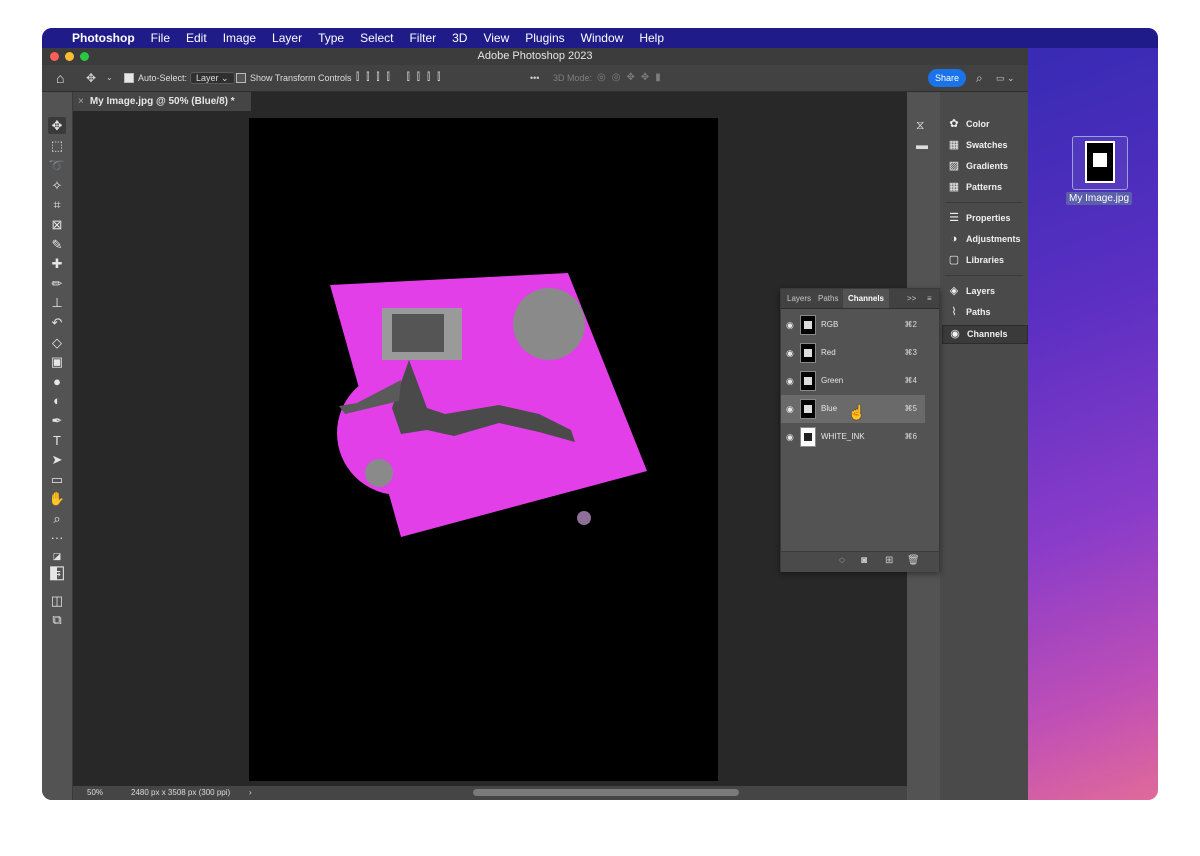  What do you see at coordinates (57, 185) in the screenshot?
I see `magic-wand-icon: ✧` at bounding box center [57, 185].